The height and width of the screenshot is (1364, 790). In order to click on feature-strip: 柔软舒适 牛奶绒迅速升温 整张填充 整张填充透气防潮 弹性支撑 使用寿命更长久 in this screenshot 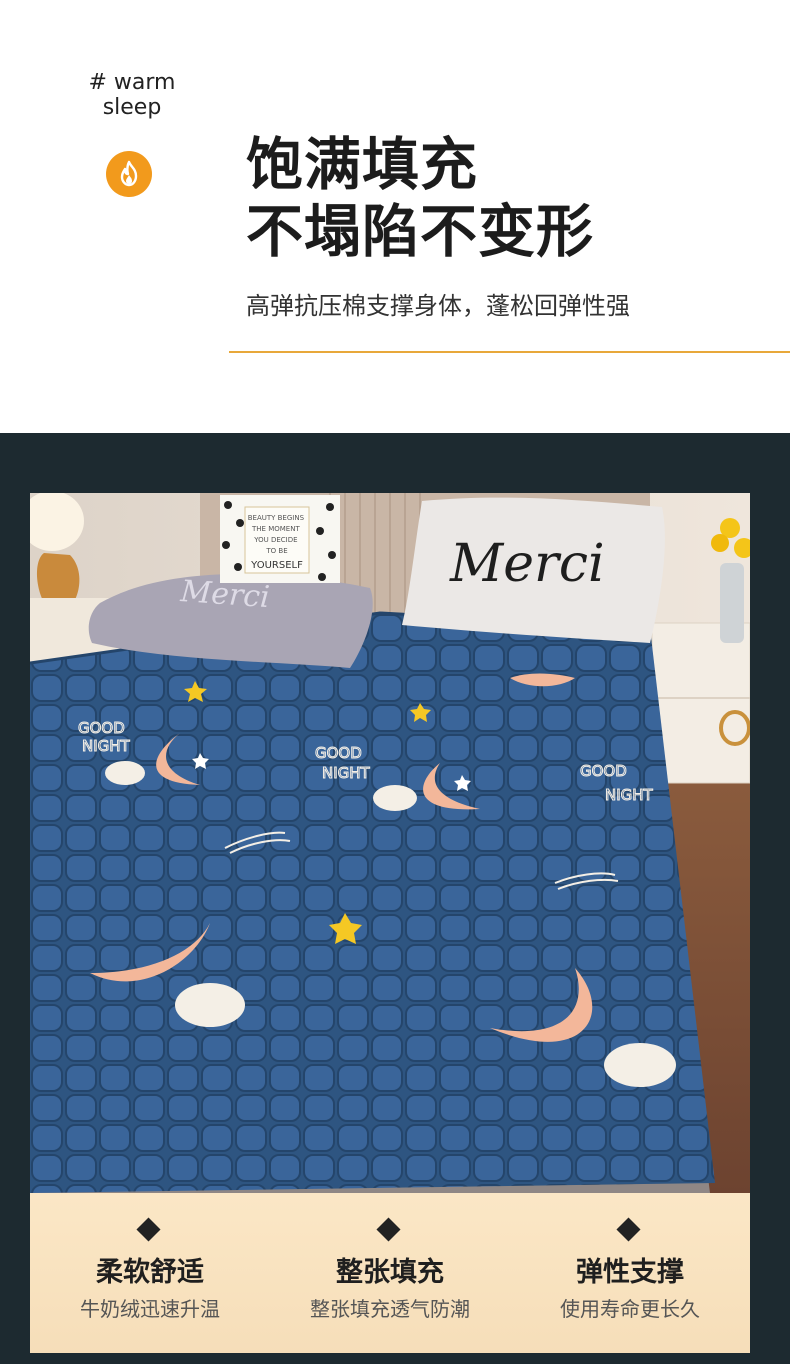, I will do `click(390, 1273)`.